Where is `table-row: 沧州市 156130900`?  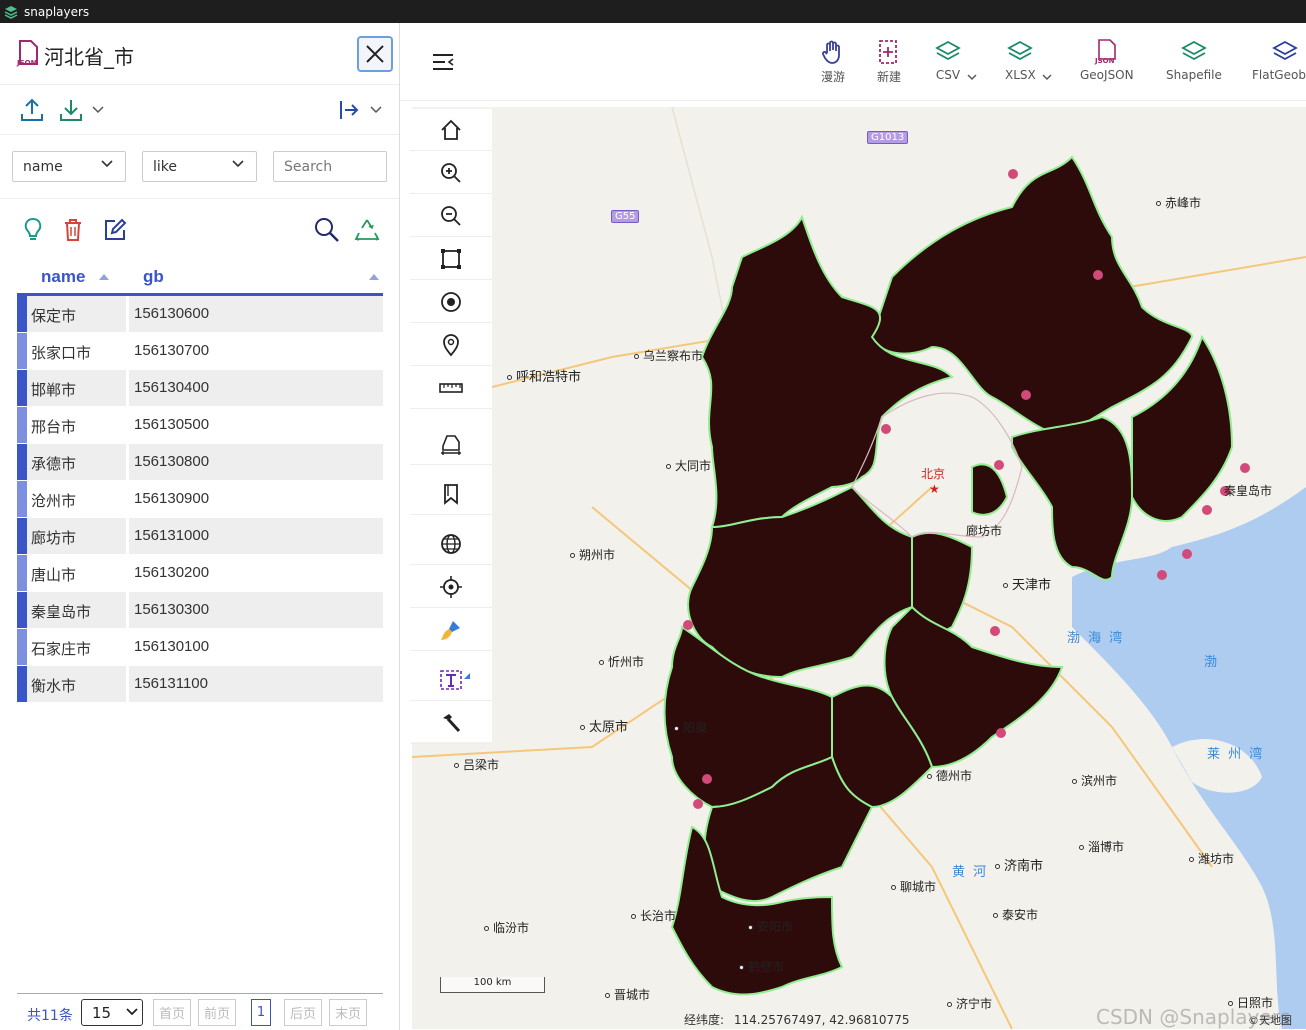
table-row: 沧州市 156130900 is located at coordinates (200, 499).